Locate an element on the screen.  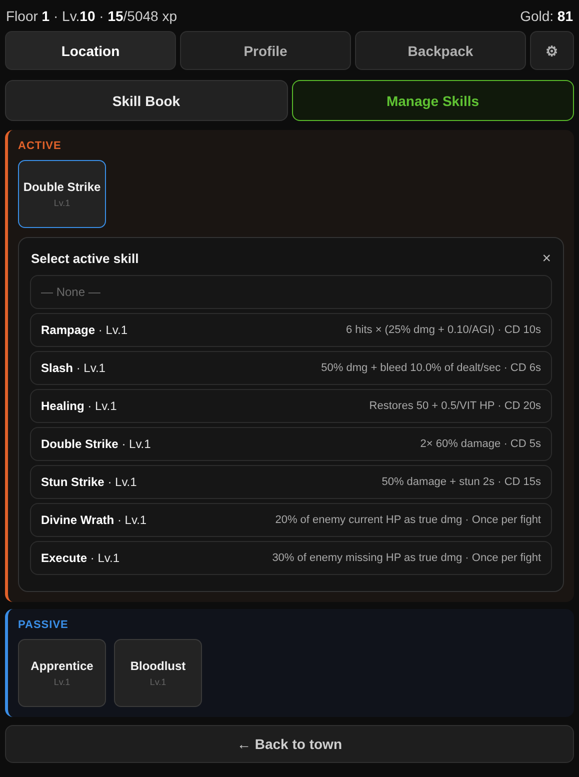
nav-tab: Location is located at coordinates (90, 50).